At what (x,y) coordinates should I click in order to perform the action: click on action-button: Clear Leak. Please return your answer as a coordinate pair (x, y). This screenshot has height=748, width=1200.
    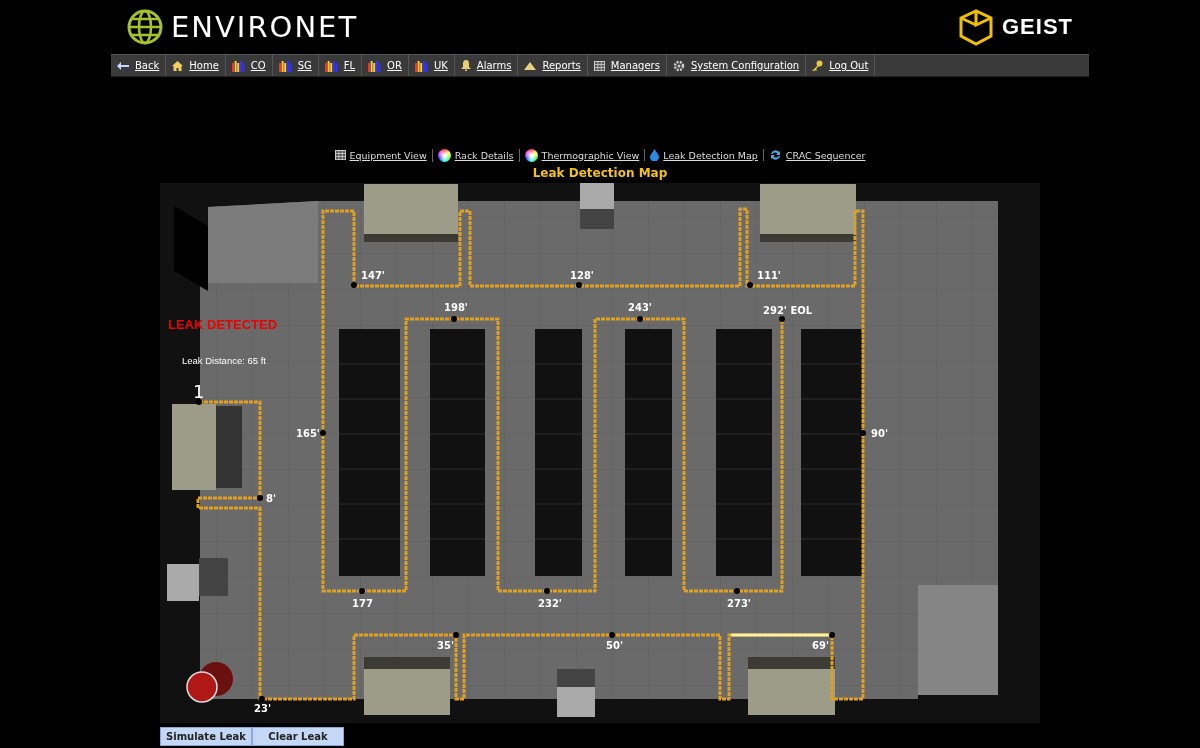
    Looking at the image, I should click on (298, 736).